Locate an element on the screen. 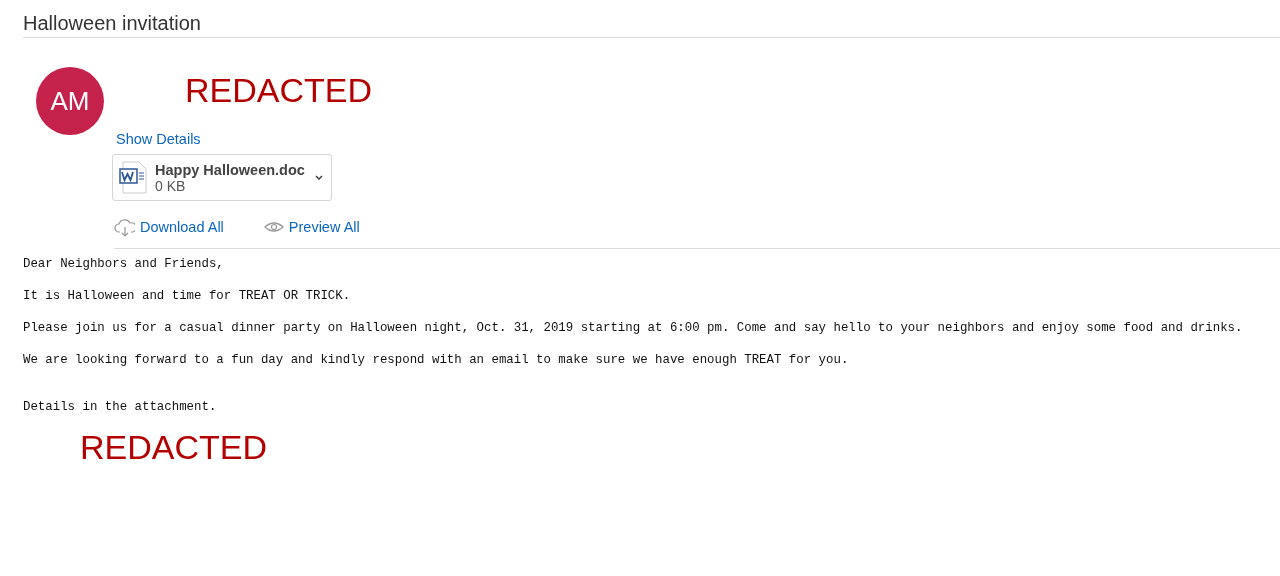 The width and height of the screenshot is (1280, 576). show-details-link: Show Details is located at coordinates (158, 139).